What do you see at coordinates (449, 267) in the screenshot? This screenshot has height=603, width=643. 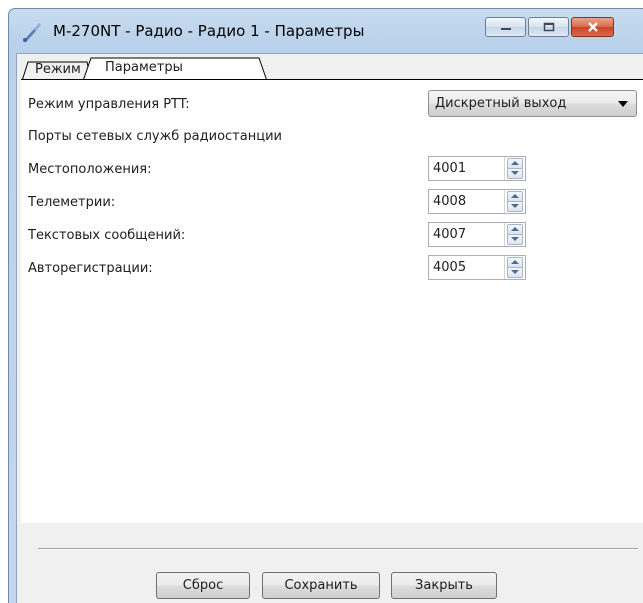 I see `autoregistration-port-value: 4005` at bounding box center [449, 267].